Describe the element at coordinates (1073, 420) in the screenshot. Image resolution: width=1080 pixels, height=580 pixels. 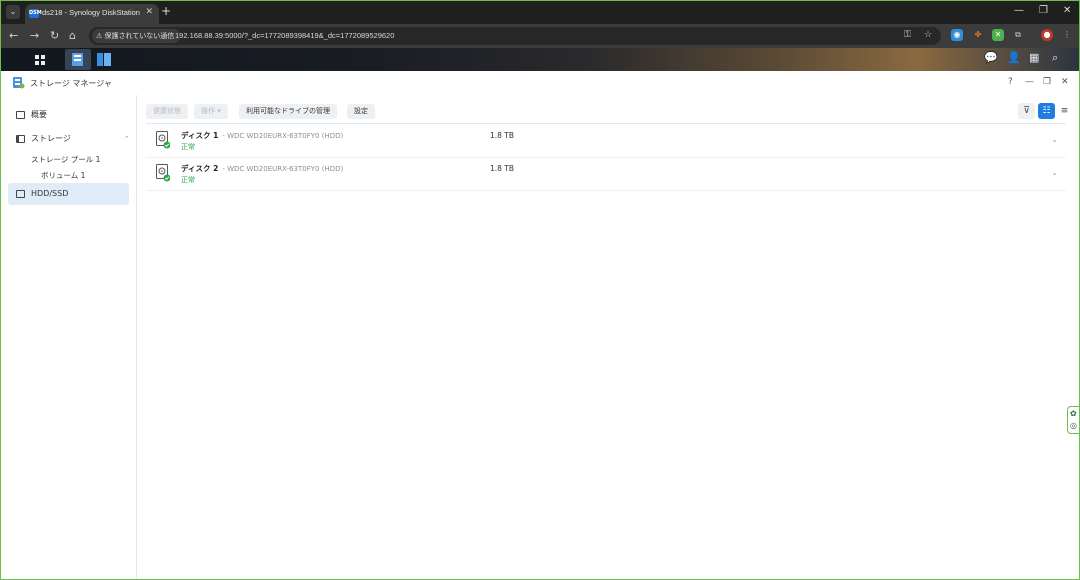
I see `side-panel-widget: ✿ ◎` at that location.